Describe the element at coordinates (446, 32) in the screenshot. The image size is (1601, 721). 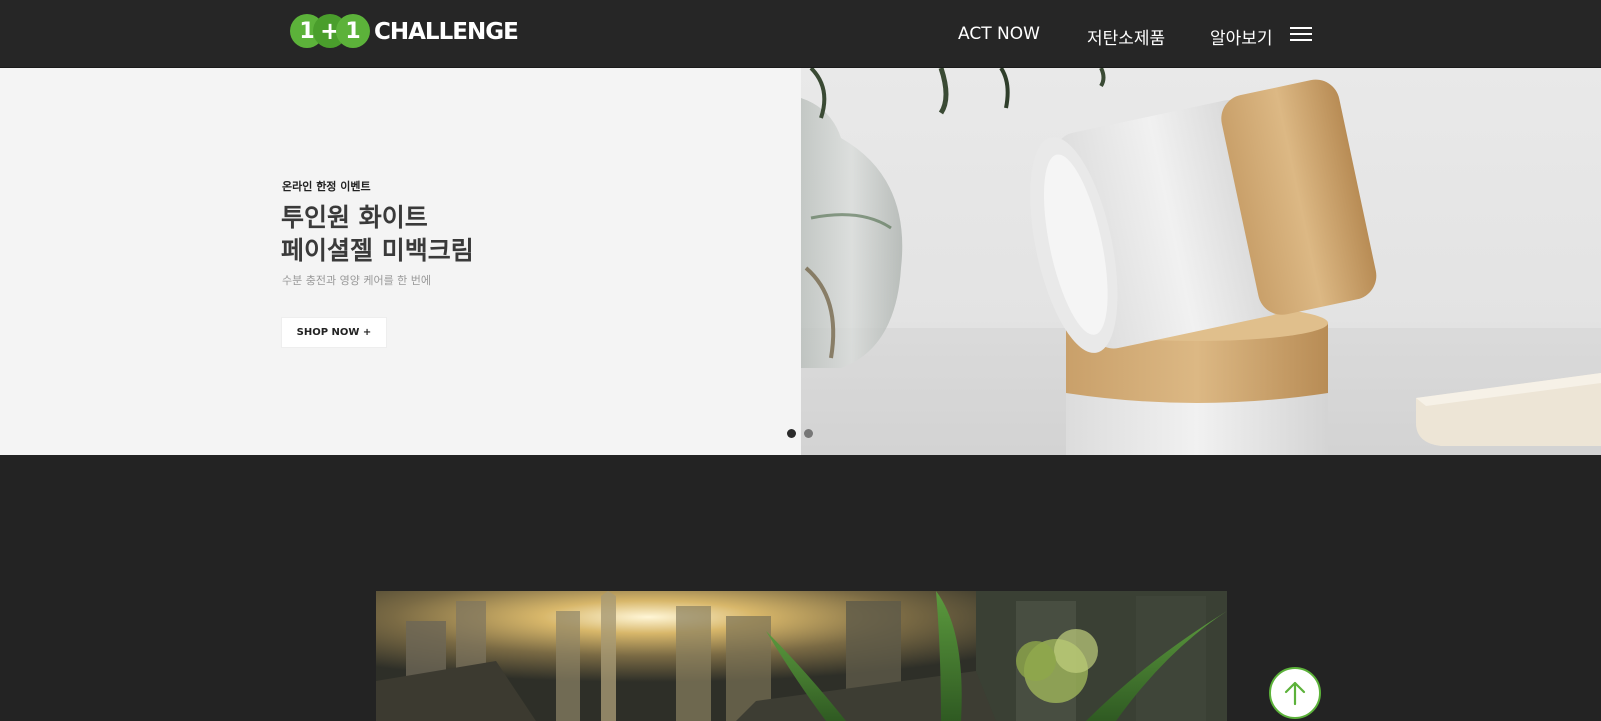
I see `logo-wordmark: CHALLENGE` at that location.